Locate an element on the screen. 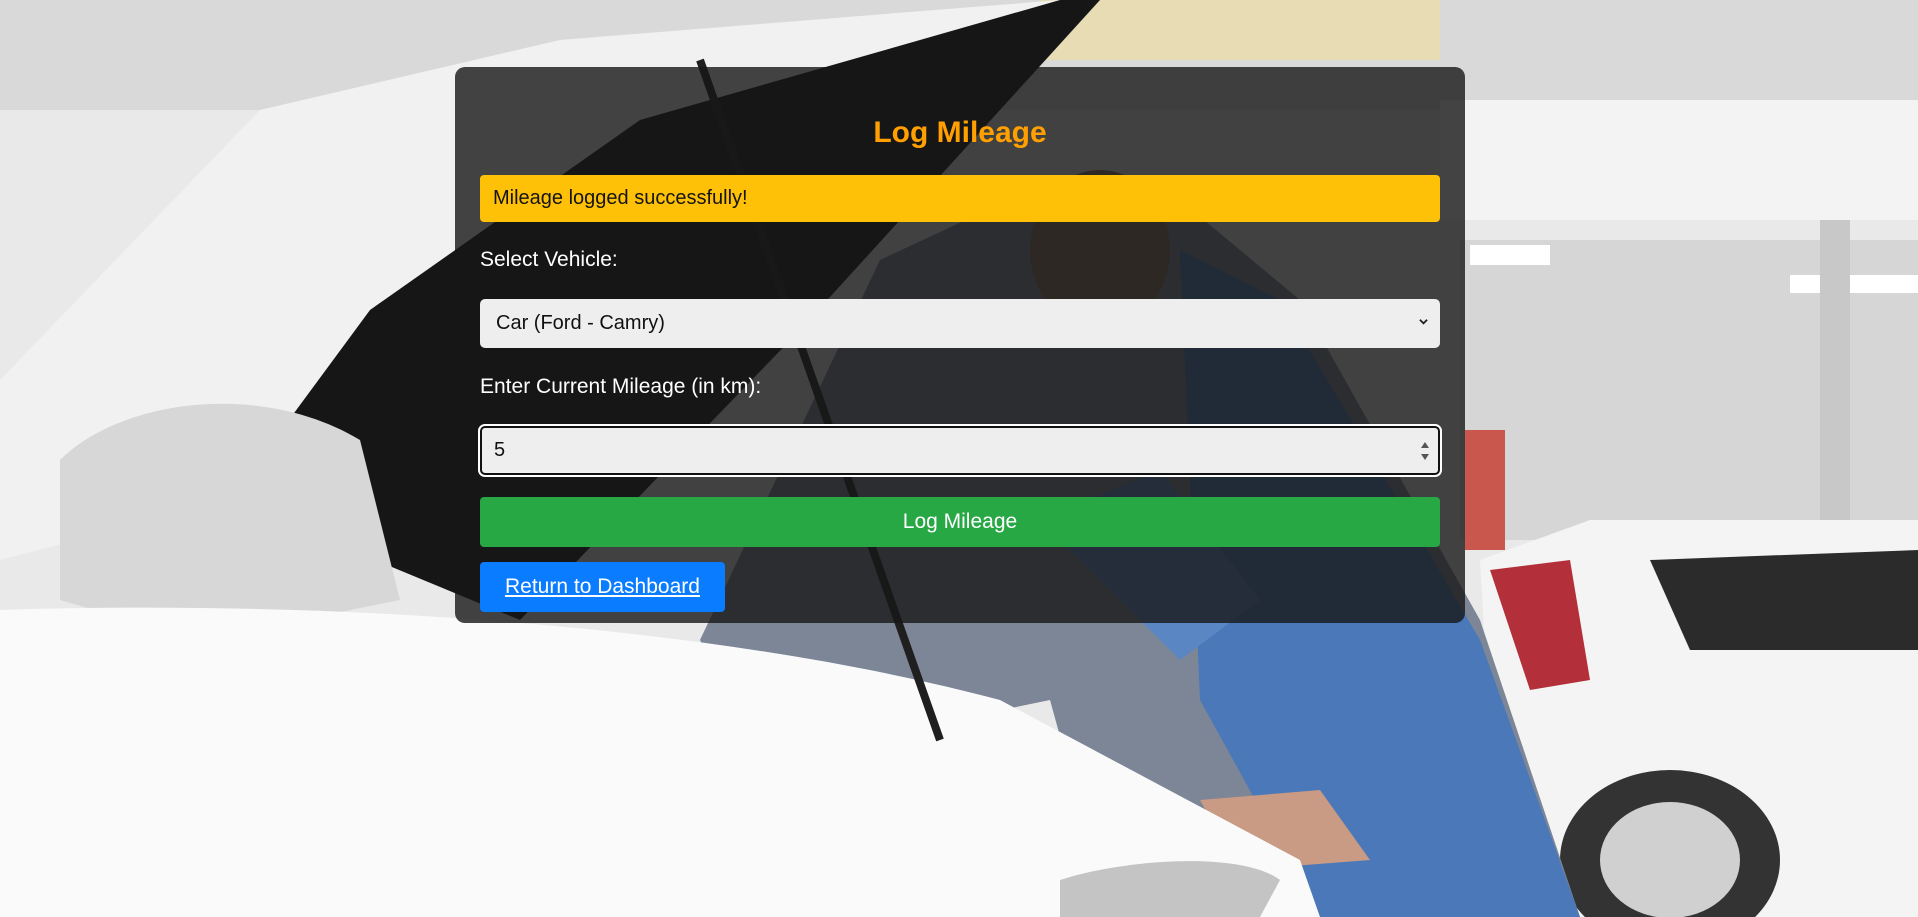 This screenshot has height=917, width=1918. spinner-icon is located at coordinates (1425, 451).